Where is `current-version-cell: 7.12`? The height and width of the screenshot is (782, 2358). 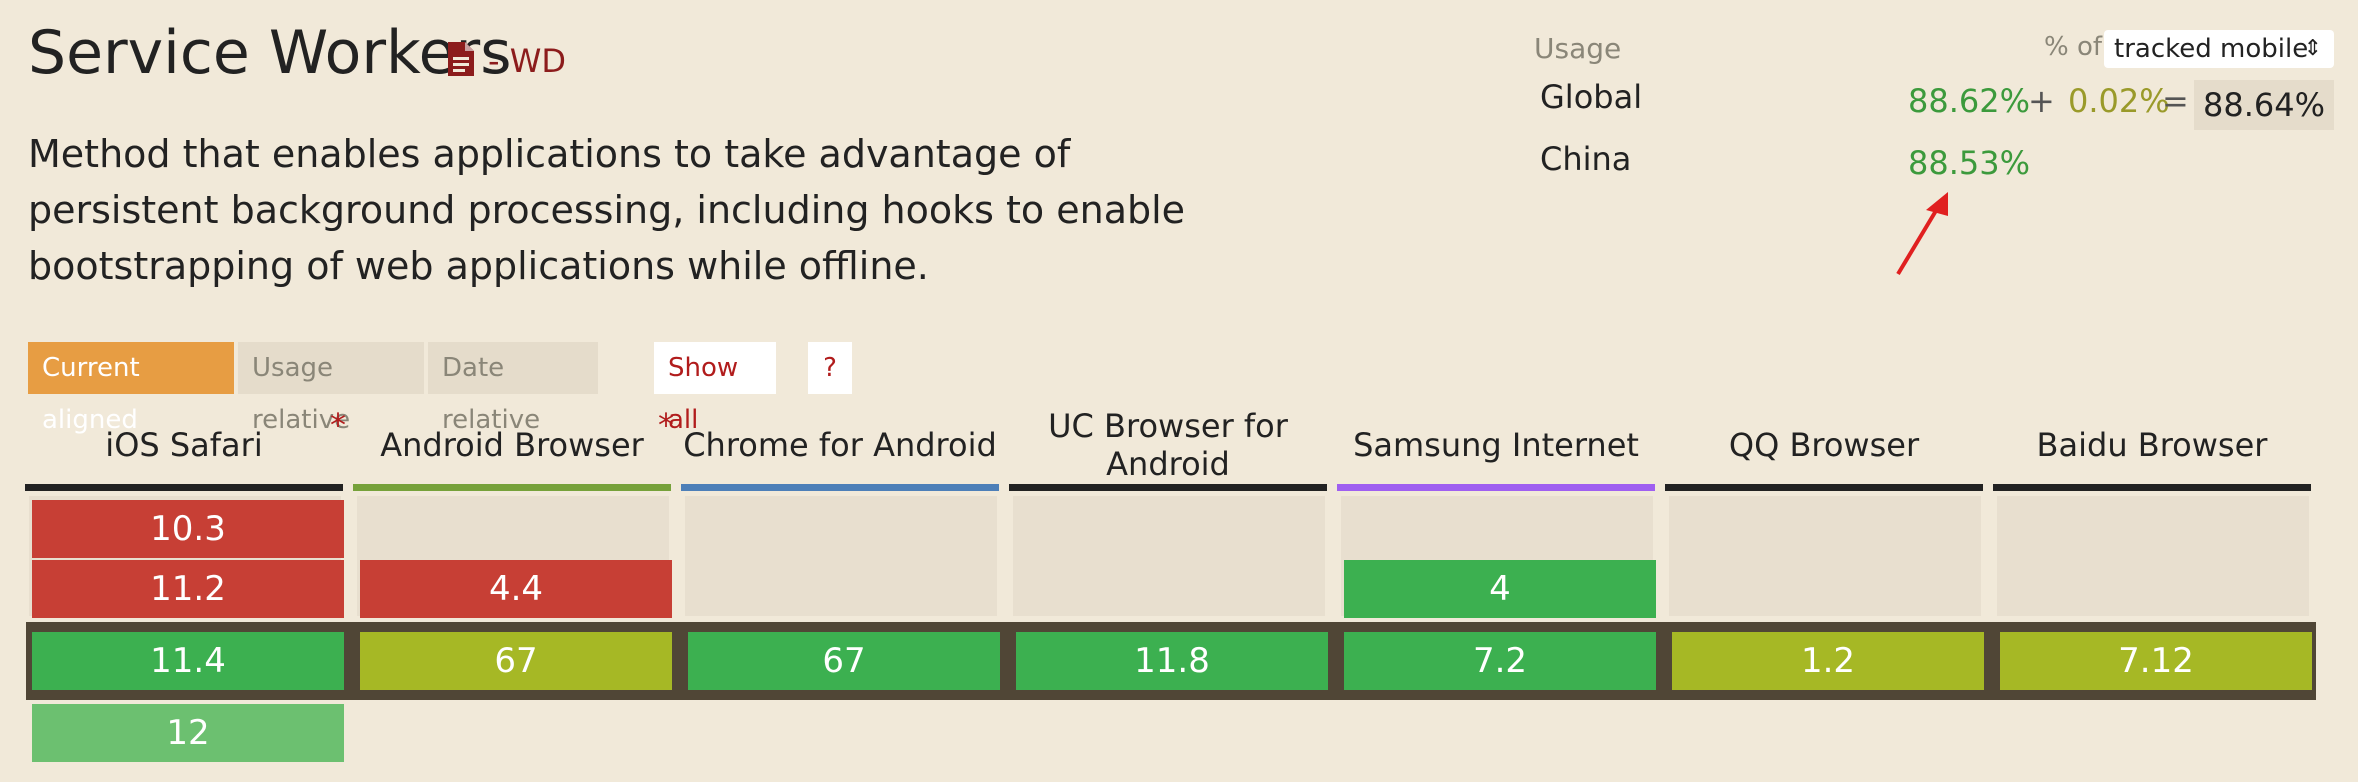
current-version-cell: 7.12 is located at coordinates (2156, 661).